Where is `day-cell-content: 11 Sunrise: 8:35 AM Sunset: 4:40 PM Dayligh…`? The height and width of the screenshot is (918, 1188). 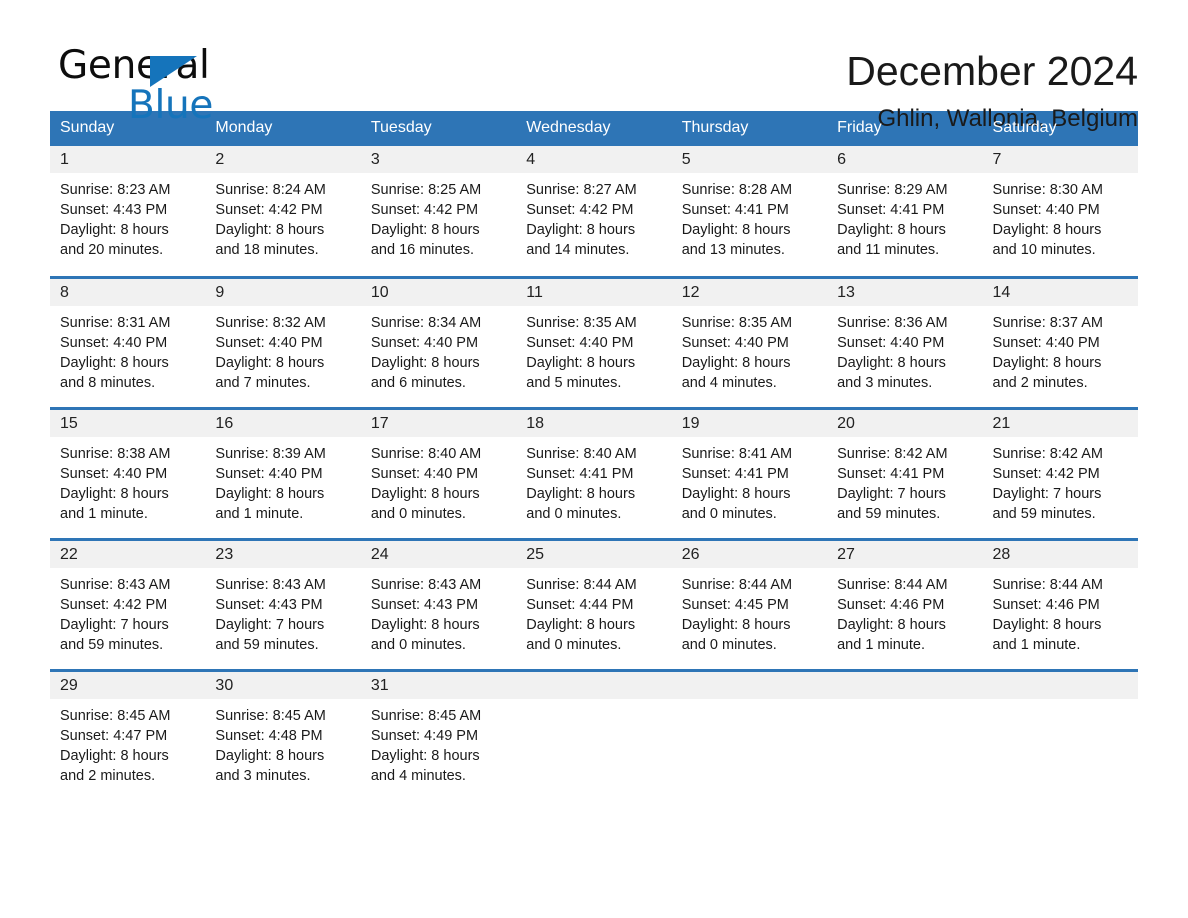
day-cell-content: 11 Sunrise: 8:35 AM Sunset: 4:40 PM Dayligh… is located at coordinates (594, 342).